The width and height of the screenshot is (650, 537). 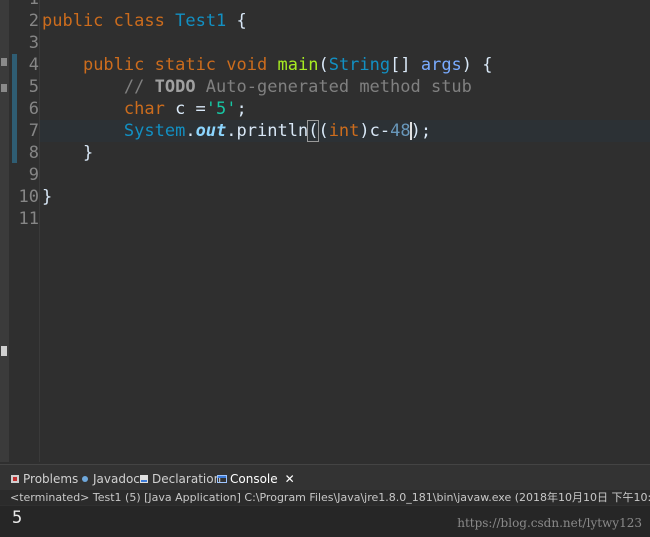 I want to click on override-icon, so click(x=4, y=88).